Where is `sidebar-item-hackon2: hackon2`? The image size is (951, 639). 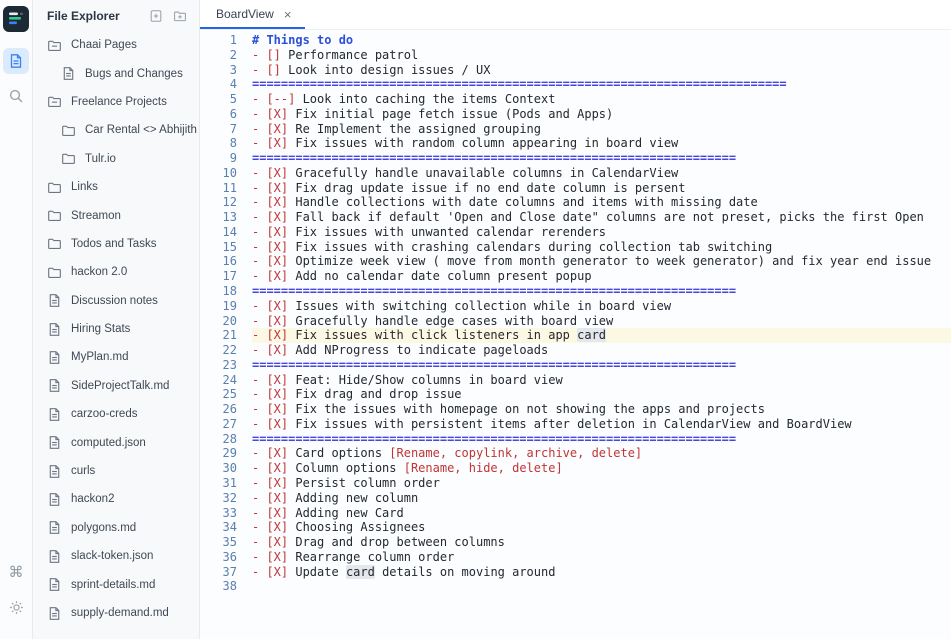 sidebar-item-hackon2: hackon2 is located at coordinates (116, 499).